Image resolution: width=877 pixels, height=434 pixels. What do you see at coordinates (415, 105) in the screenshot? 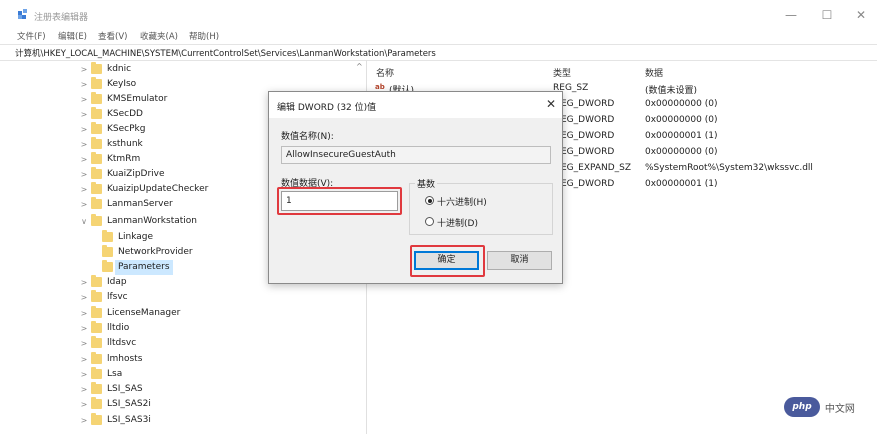
I see `dialog-title-bar: 编辑 DWORD (32 位)值 ✕` at bounding box center [415, 105].